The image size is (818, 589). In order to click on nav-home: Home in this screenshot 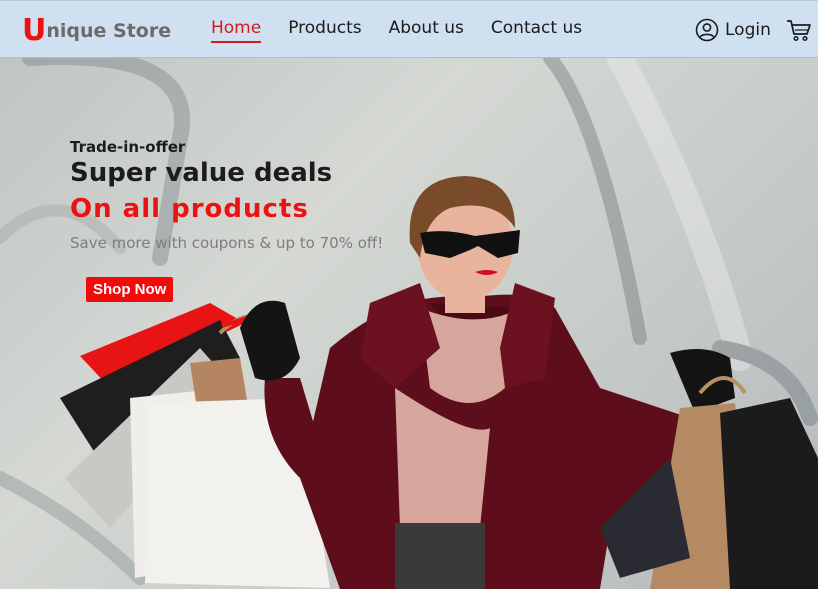, I will do `click(236, 30)`.